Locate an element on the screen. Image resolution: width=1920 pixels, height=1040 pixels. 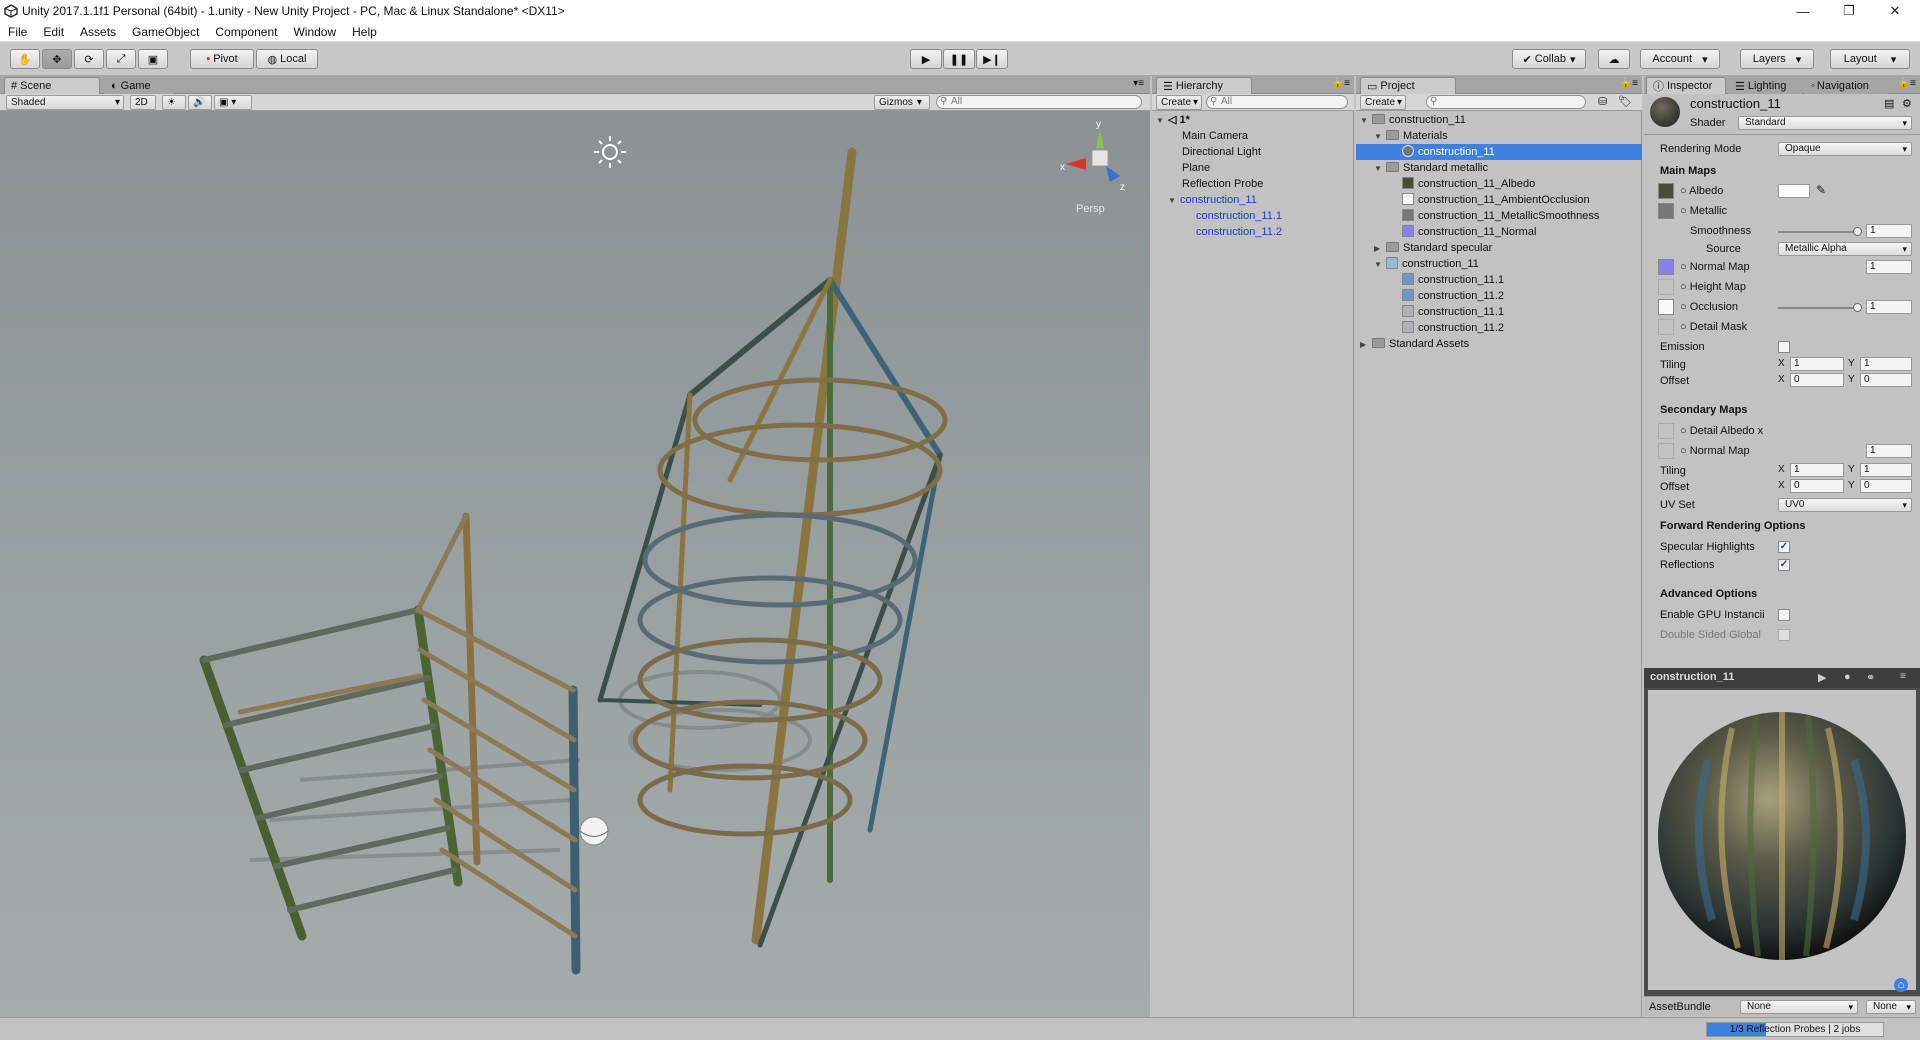
detail-mask-texture-slot is located at coordinates (1666, 327).